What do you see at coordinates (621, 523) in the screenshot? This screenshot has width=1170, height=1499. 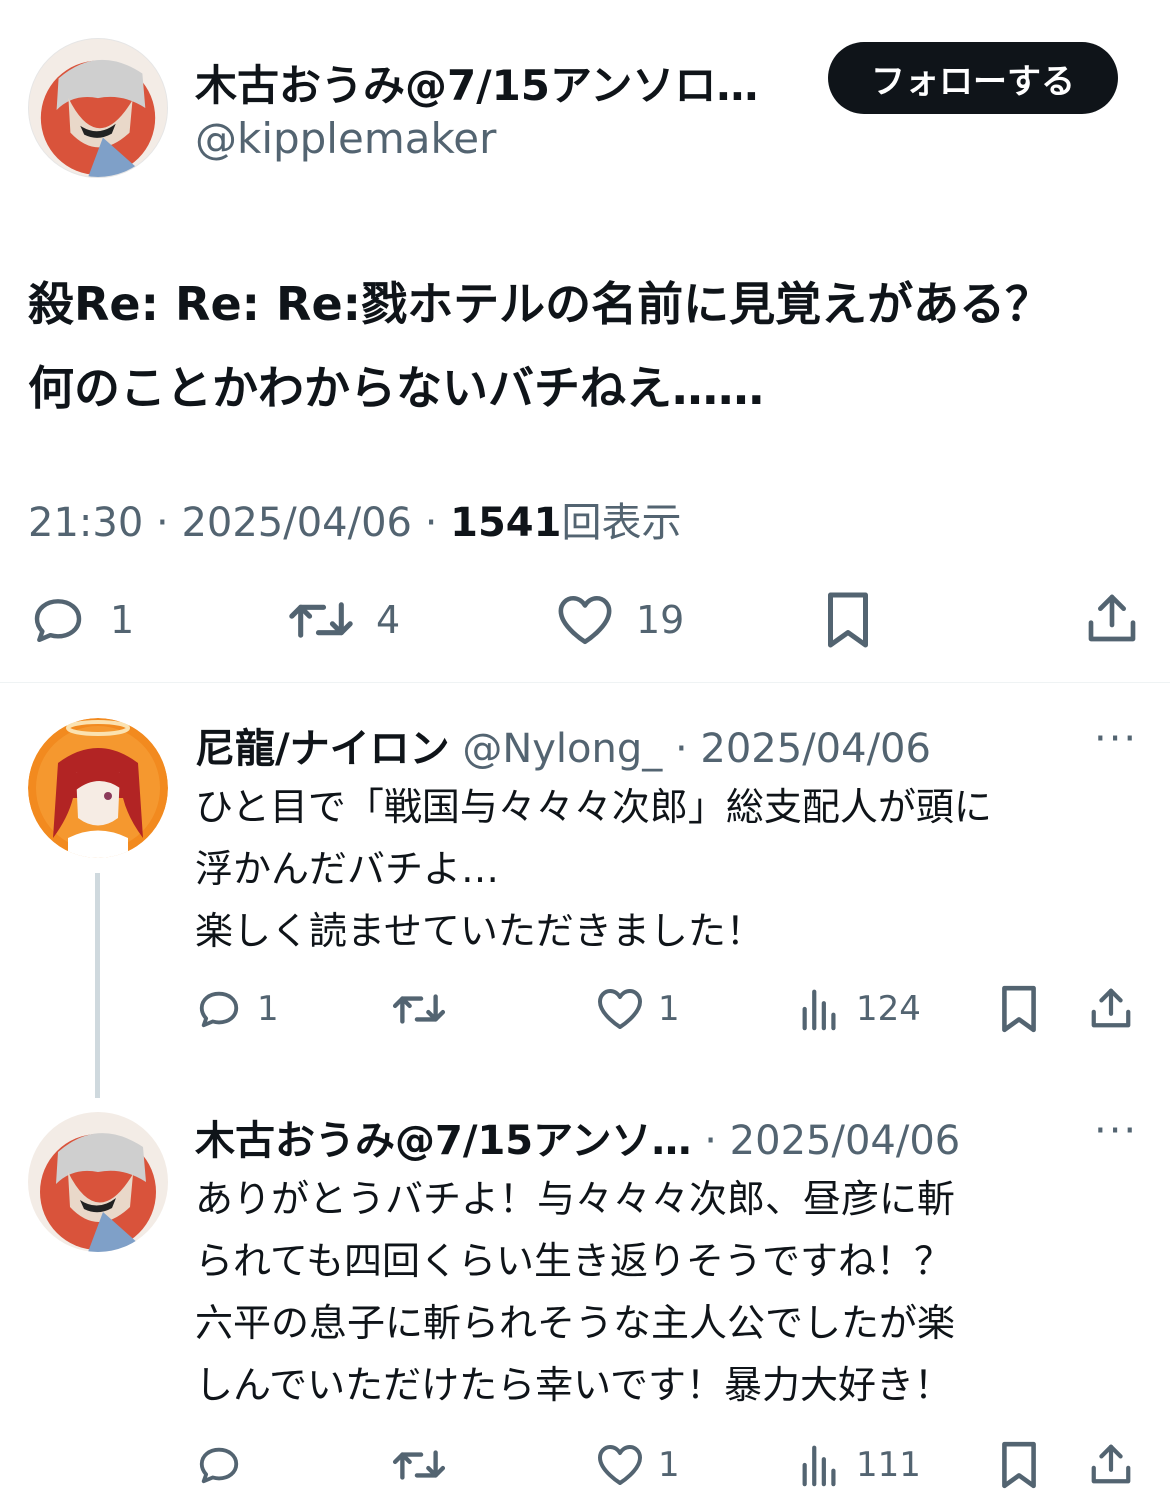 I see `views-label: 回表示` at bounding box center [621, 523].